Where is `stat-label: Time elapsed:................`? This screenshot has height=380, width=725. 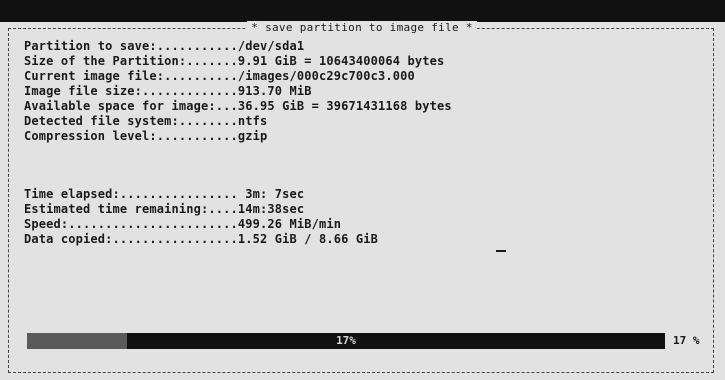
stat-label: Time elapsed:................ is located at coordinates (131, 194).